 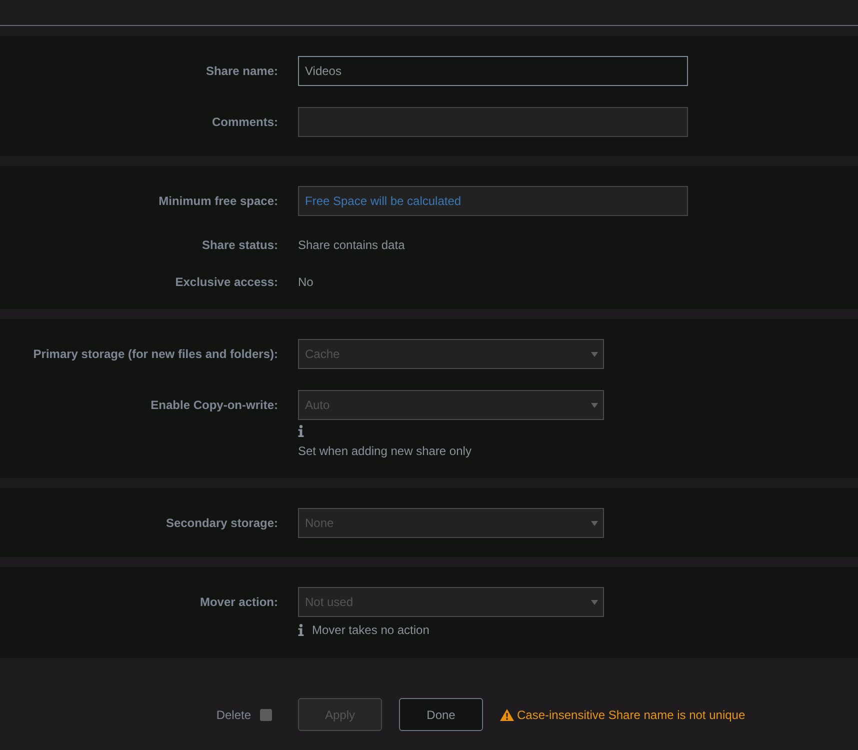 What do you see at coordinates (371, 630) in the screenshot?
I see `help-text: Mover takes no action` at bounding box center [371, 630].